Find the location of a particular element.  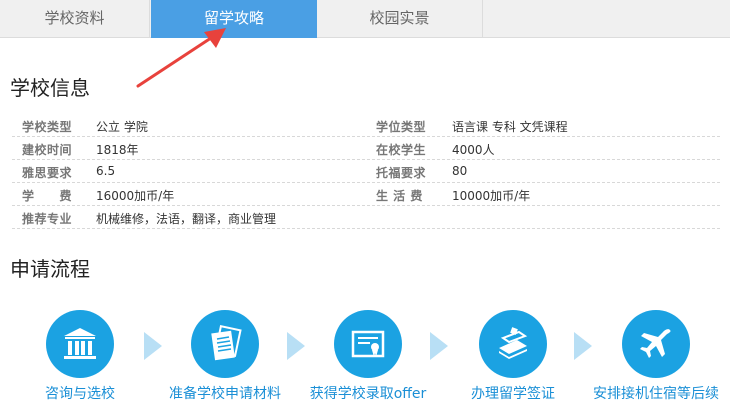

tab-bar: 学校资料 留学攻略 校园实景 is located at coordinates (365, 19).